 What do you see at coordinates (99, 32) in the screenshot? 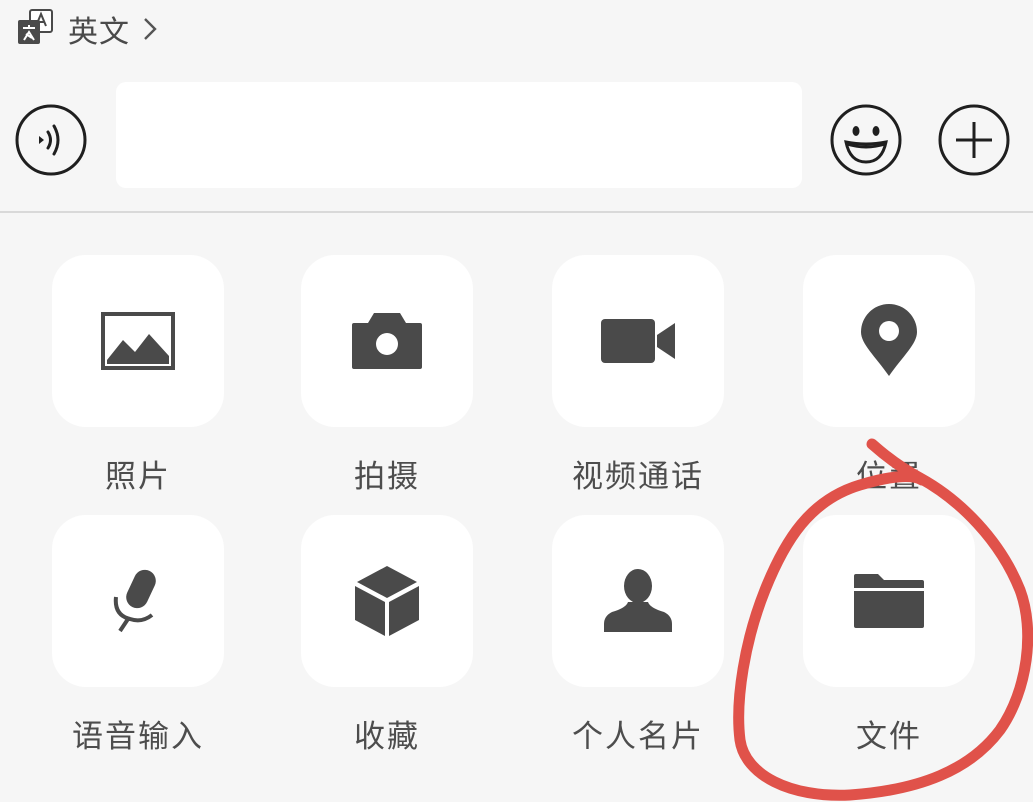
I see `language-label: 英文` at bounding box center [99, 32].